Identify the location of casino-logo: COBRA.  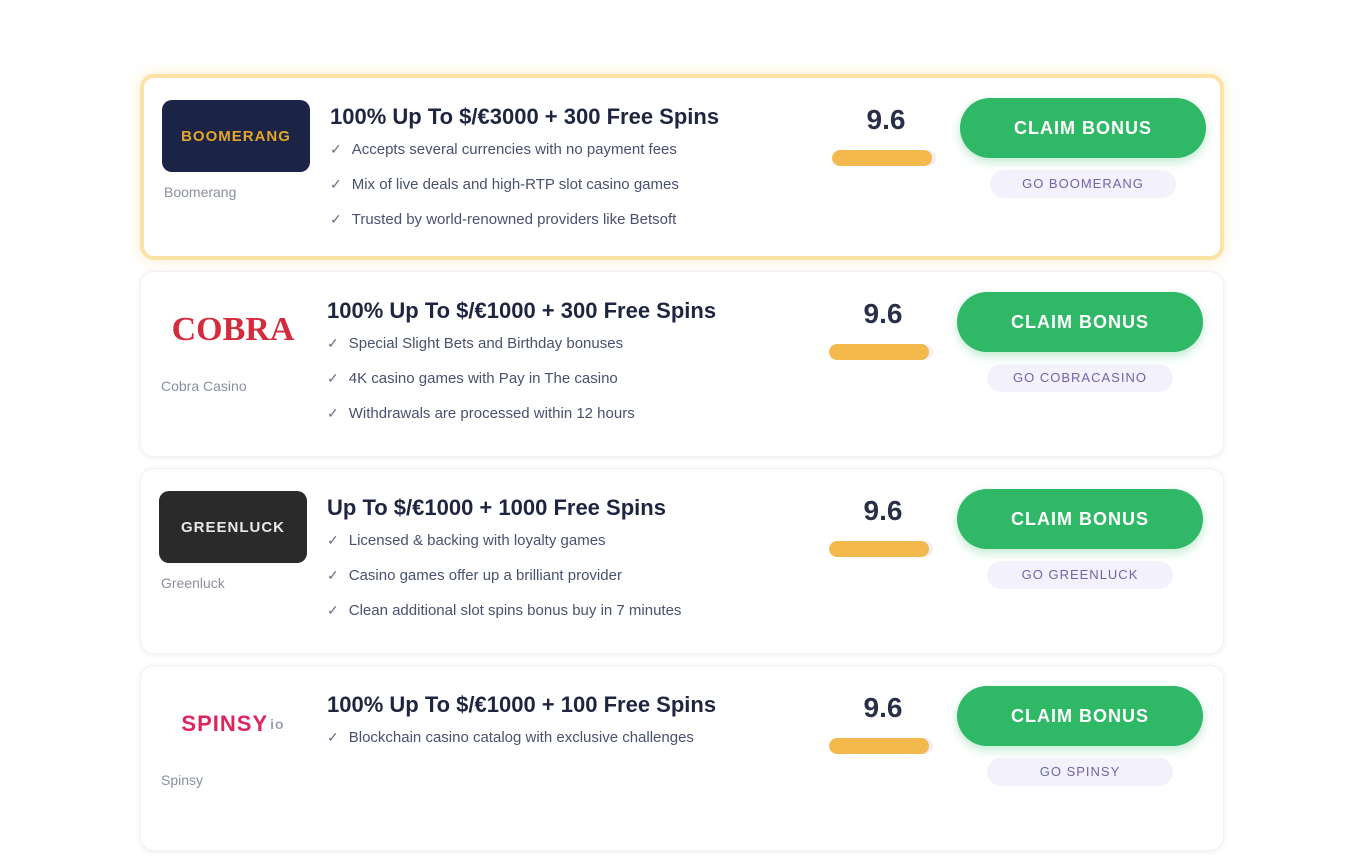
(233, 330).